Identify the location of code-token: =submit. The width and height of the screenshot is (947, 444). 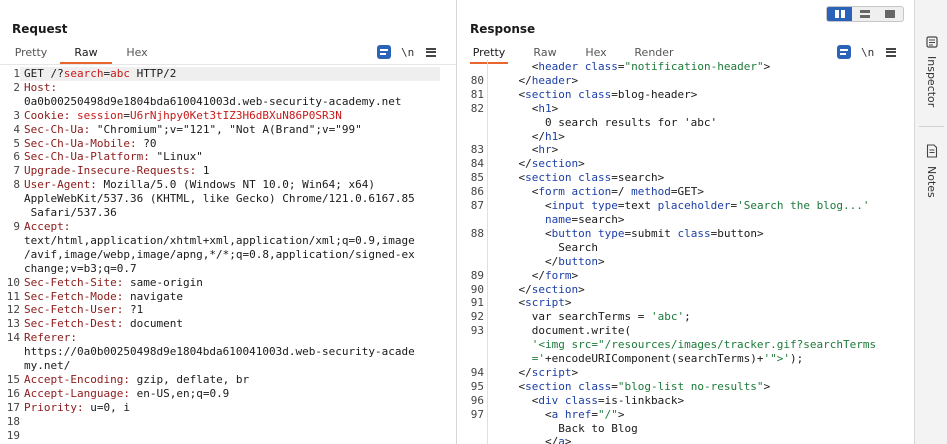
(651, 233).